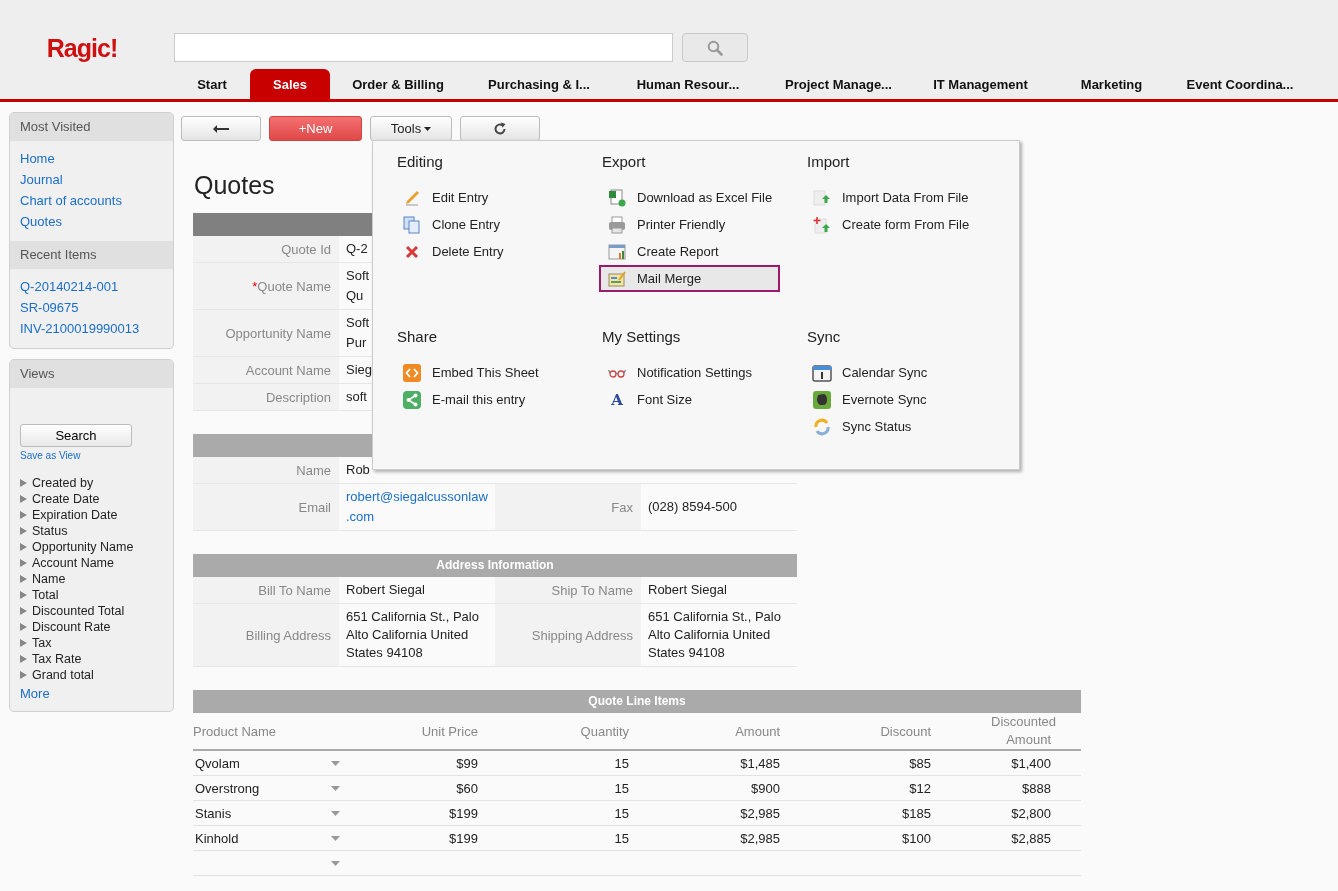 This screenshot has height=891, width=1338. Describe the element at coordinates (91, 158) in the screenshot. I see `sidebar-link: Home` at that location.